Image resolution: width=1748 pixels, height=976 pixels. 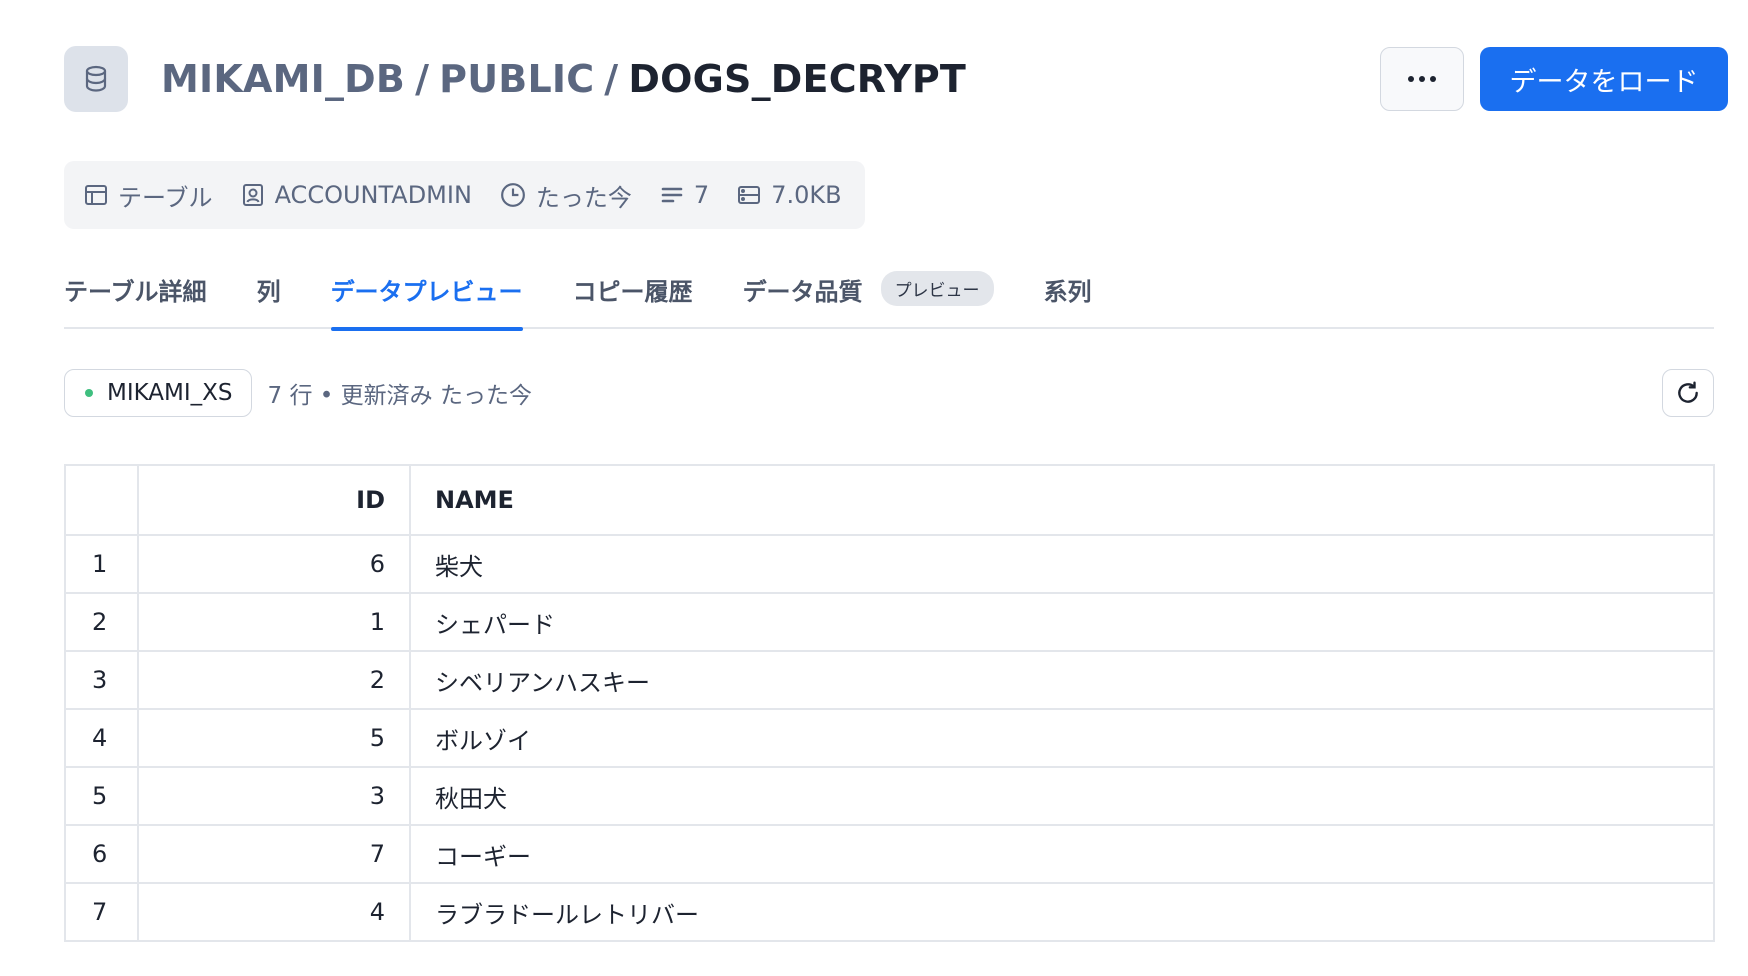 I want to click on more-options-button, so click(x=1422, y=79).